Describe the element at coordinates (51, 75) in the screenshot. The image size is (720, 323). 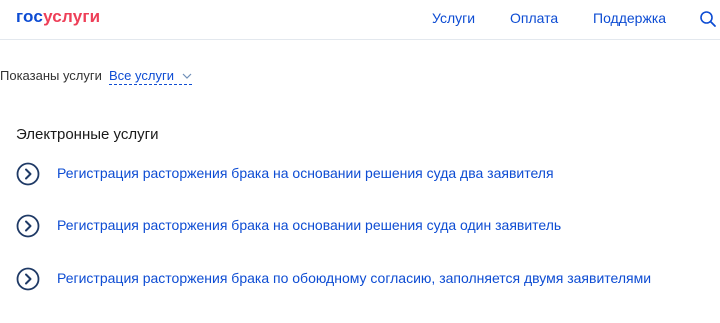
I see `filter-label: Показаны услуги` at that location.